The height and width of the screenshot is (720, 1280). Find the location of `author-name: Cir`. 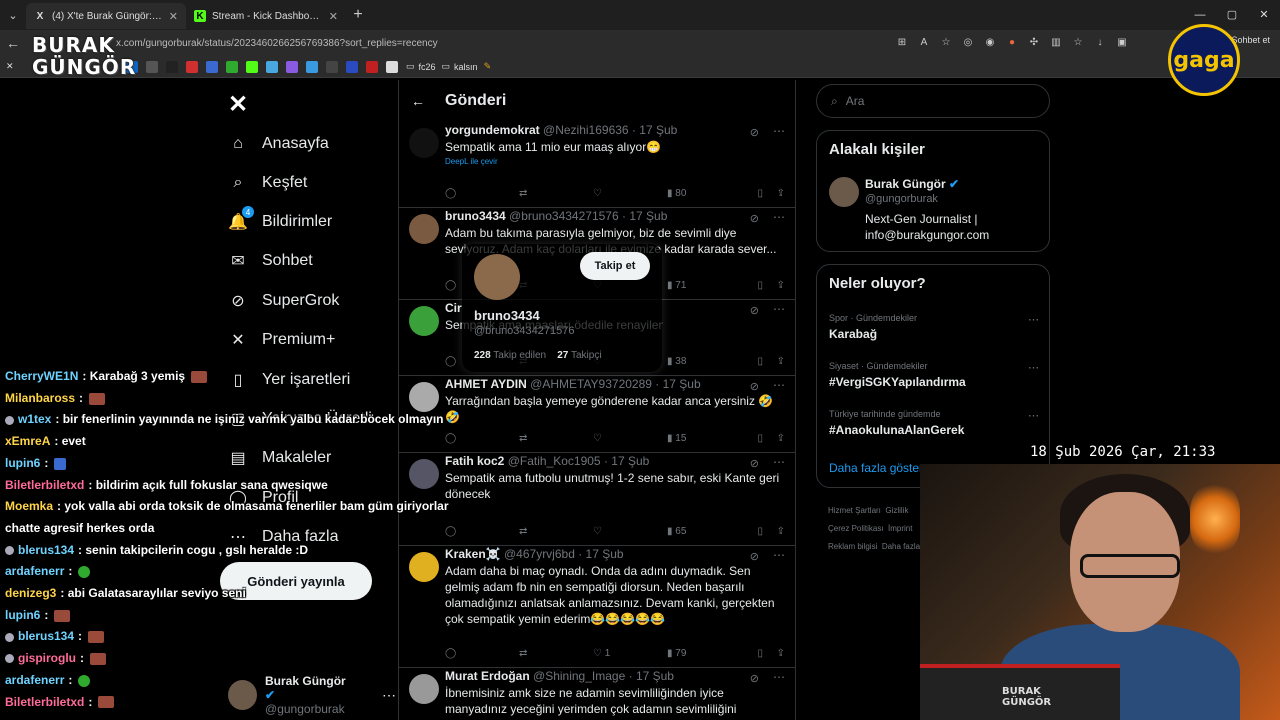

author-name: Cir is located at coordinates (453, 308).